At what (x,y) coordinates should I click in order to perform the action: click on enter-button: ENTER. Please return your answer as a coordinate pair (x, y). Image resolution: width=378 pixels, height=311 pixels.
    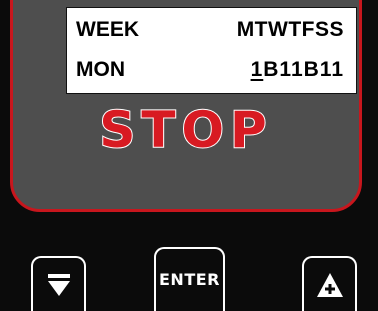
    Looking at the image, I should click on (189, 279).